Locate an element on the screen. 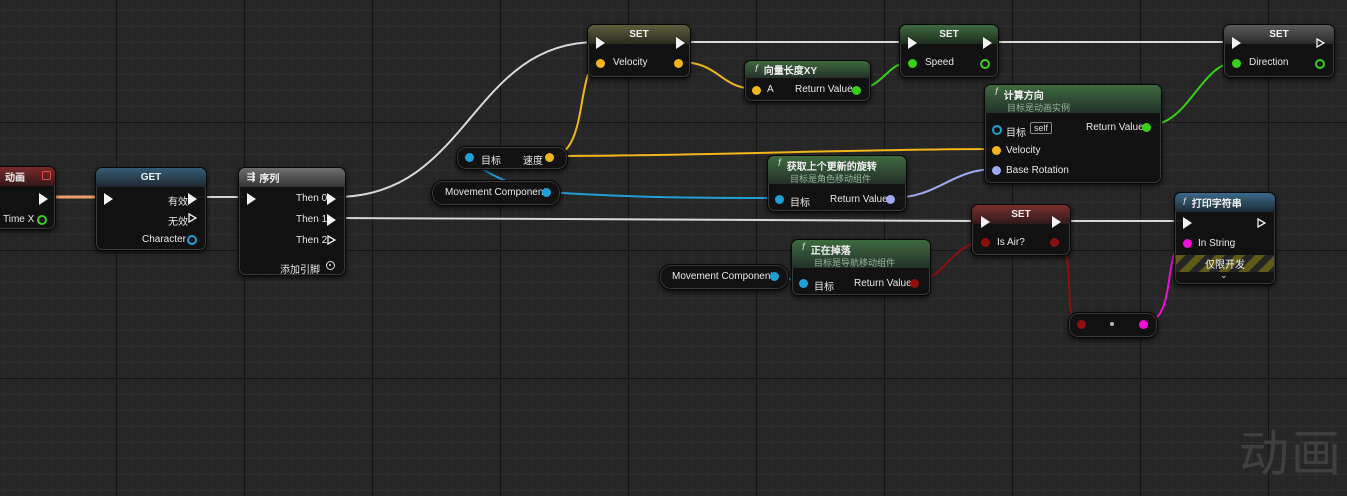 The width and height of the screenshot is (1347, 496). vector-length-a-pin is located at coordinates (756, 90).